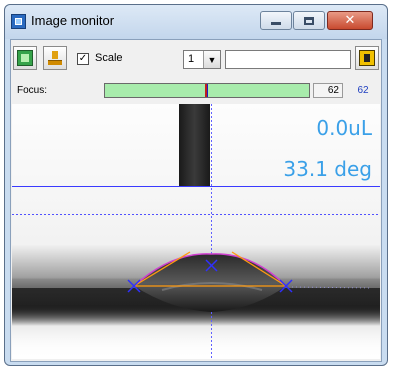 This screenshot has height=370, width=394. I want to click on scale-checkbox: ✓, so click(83, 59).